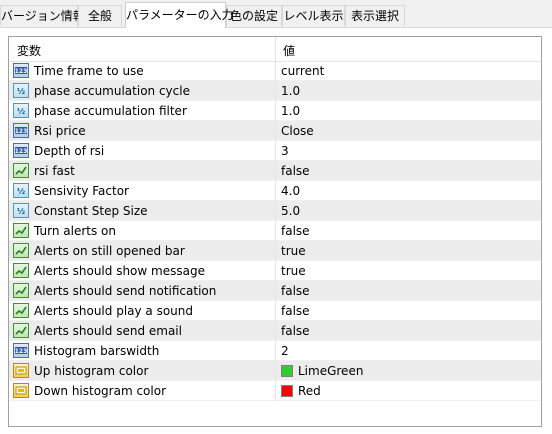  Describe the element at coordinates (275, 151) in the screenshot. I see `table-row: 123 Depth of rsi 3` at that location.